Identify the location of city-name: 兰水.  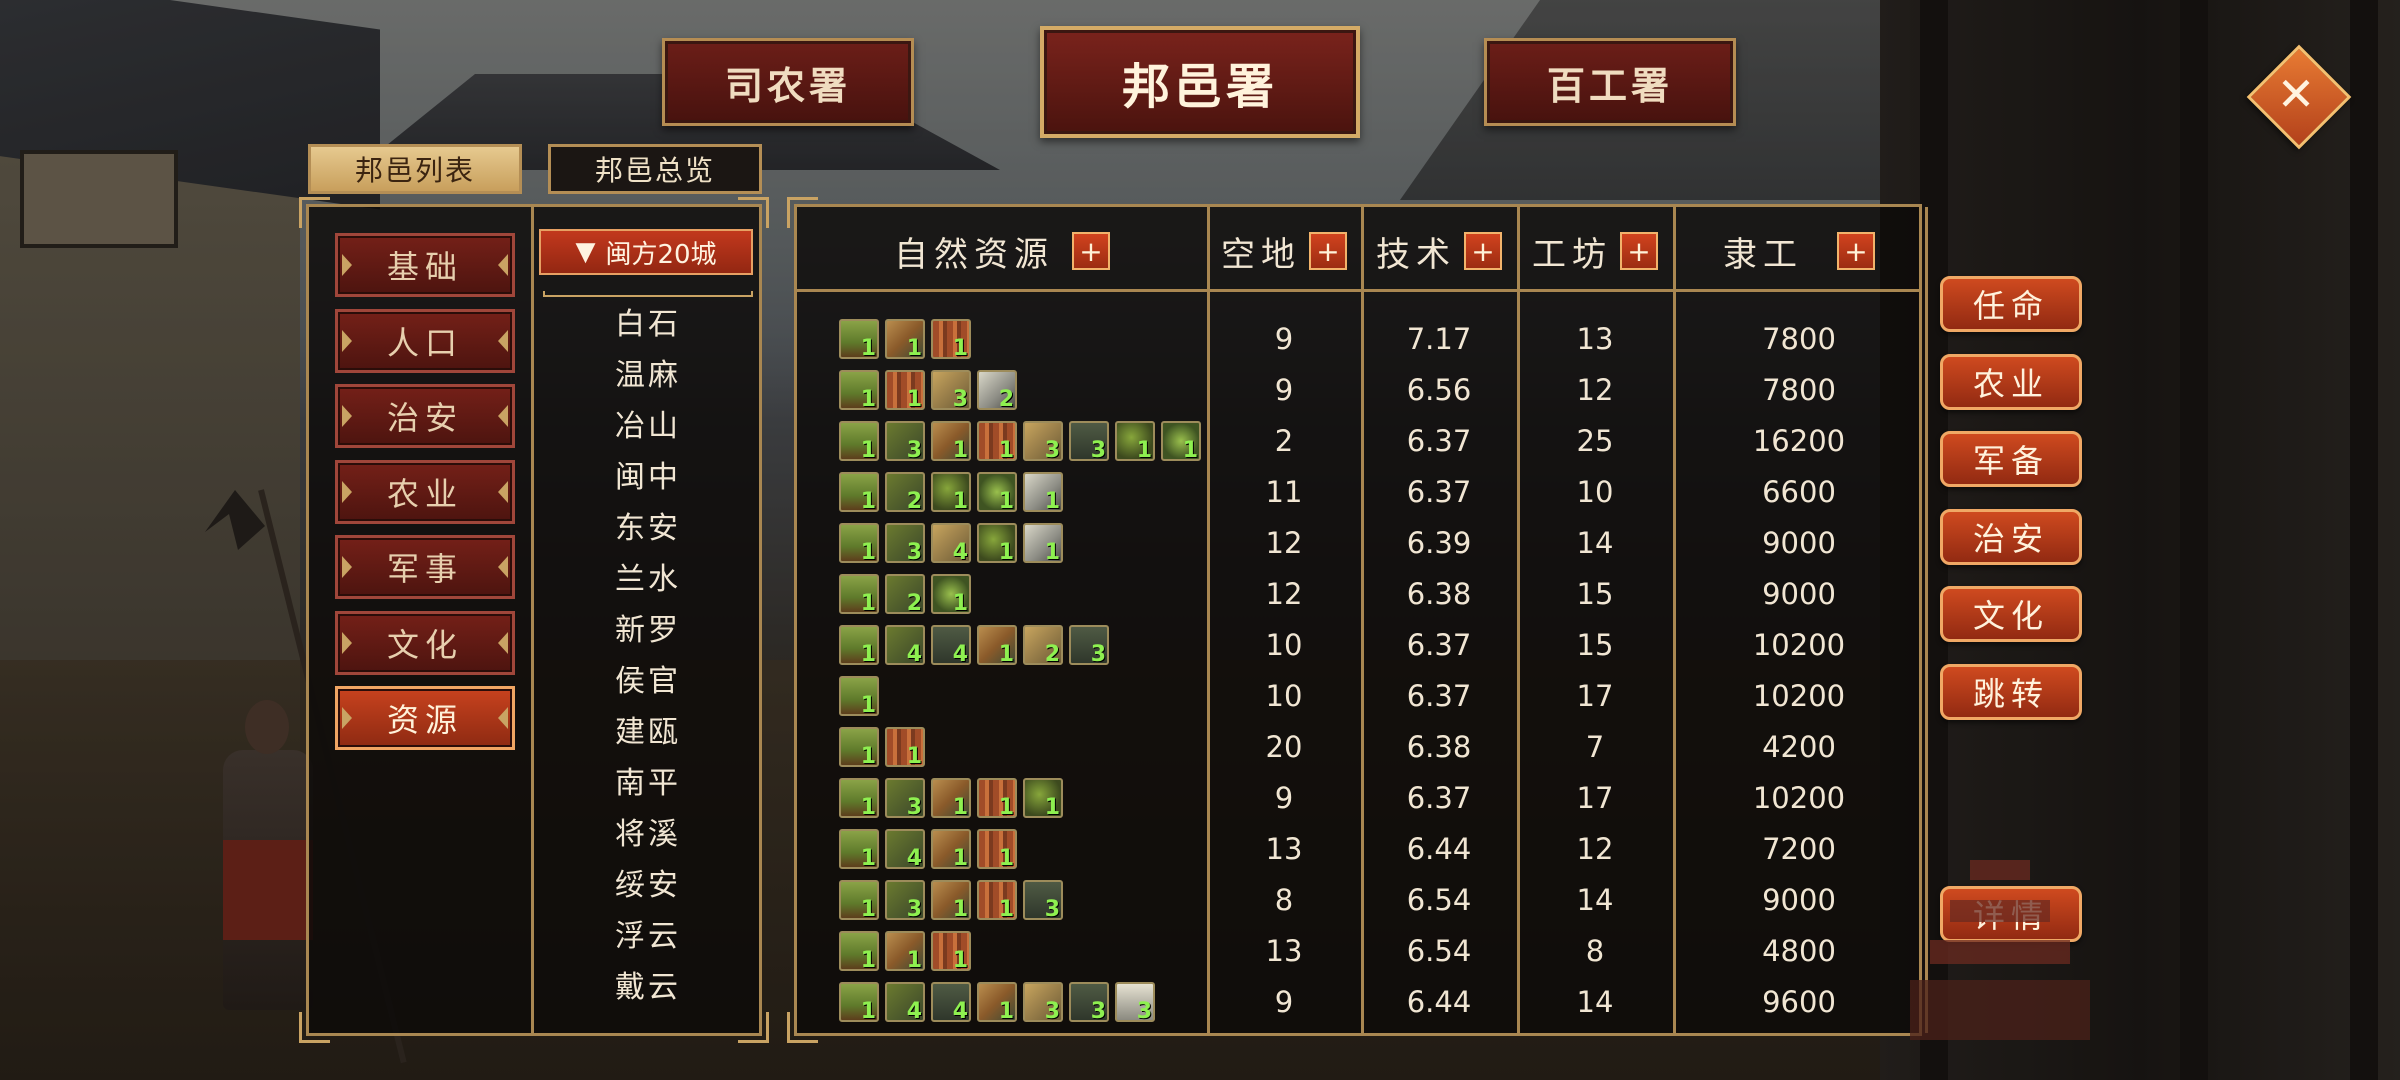
(648, 576).